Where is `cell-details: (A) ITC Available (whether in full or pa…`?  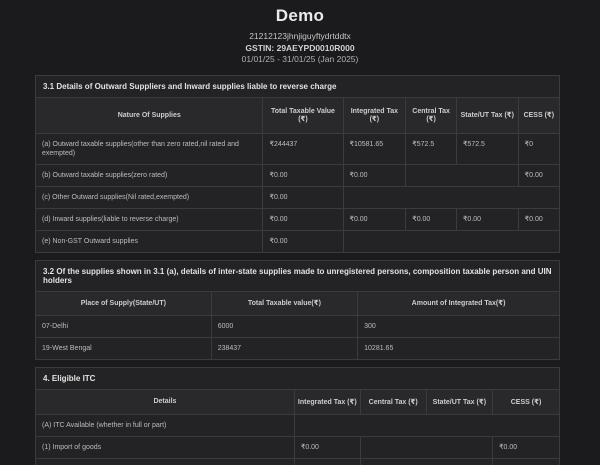
cell-details: (A) ITC Available (whether in full or pa… is located at coordinates (165, 425).